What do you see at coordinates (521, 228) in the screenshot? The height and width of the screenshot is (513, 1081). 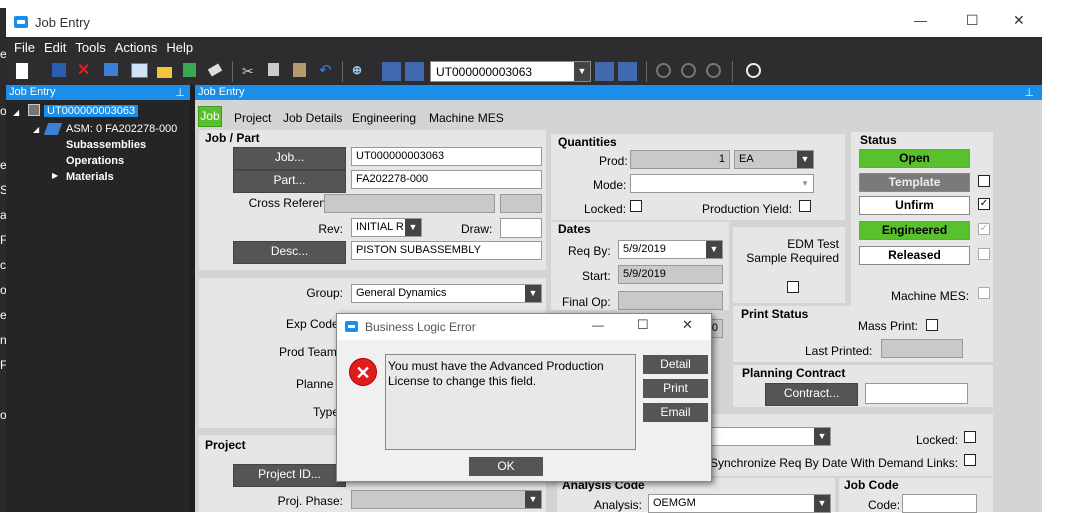 I see `draw-field` at bounding box center [521, 228].